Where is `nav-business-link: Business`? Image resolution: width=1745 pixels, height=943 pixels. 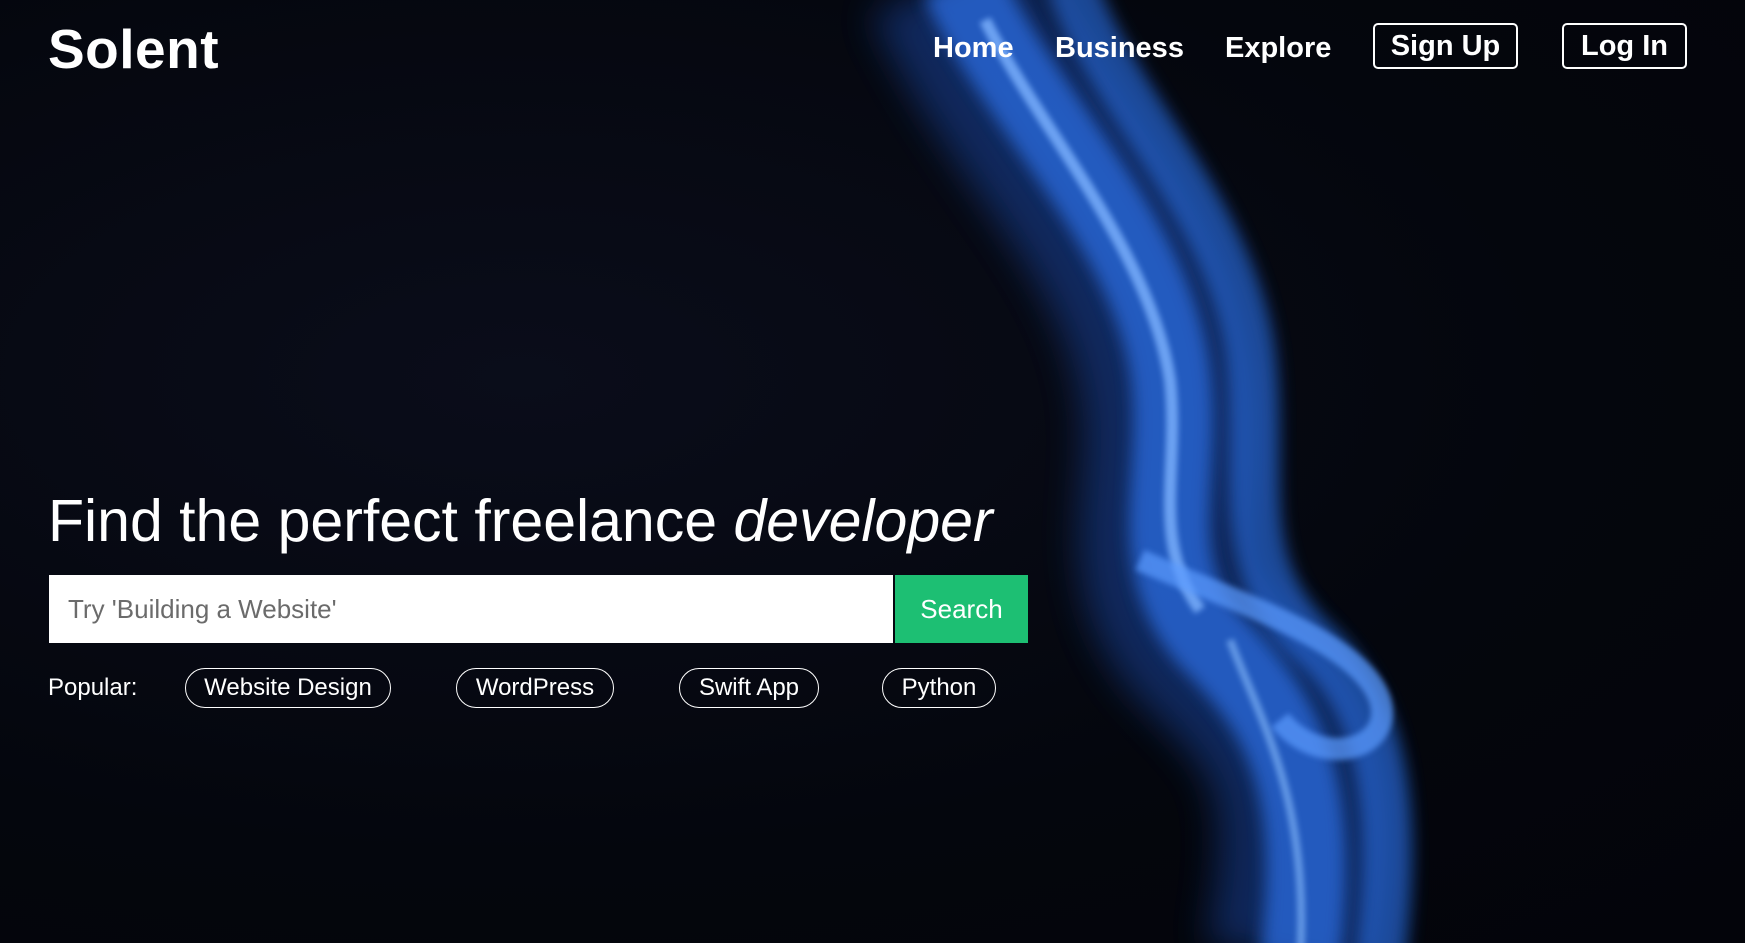 nav-business-link: Business is located at coordinates (1119, 48).